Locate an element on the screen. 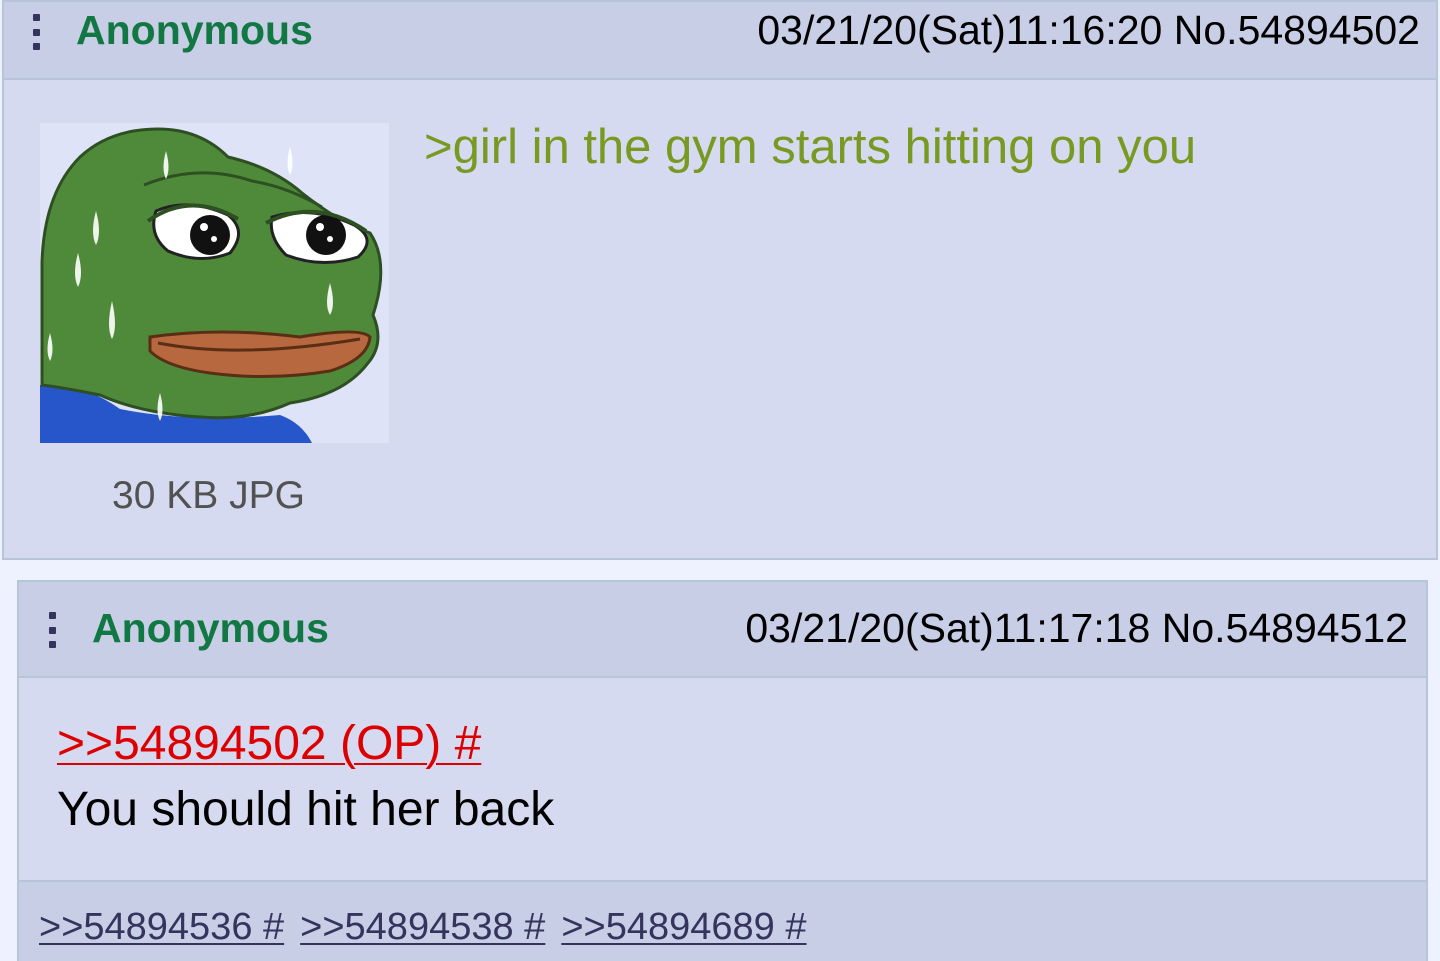 This screenshot has width=1440, height=961. backlinks-bar: >>54894536 # >>54894538 # >>54894689 # is located at coordinates (722, 920).